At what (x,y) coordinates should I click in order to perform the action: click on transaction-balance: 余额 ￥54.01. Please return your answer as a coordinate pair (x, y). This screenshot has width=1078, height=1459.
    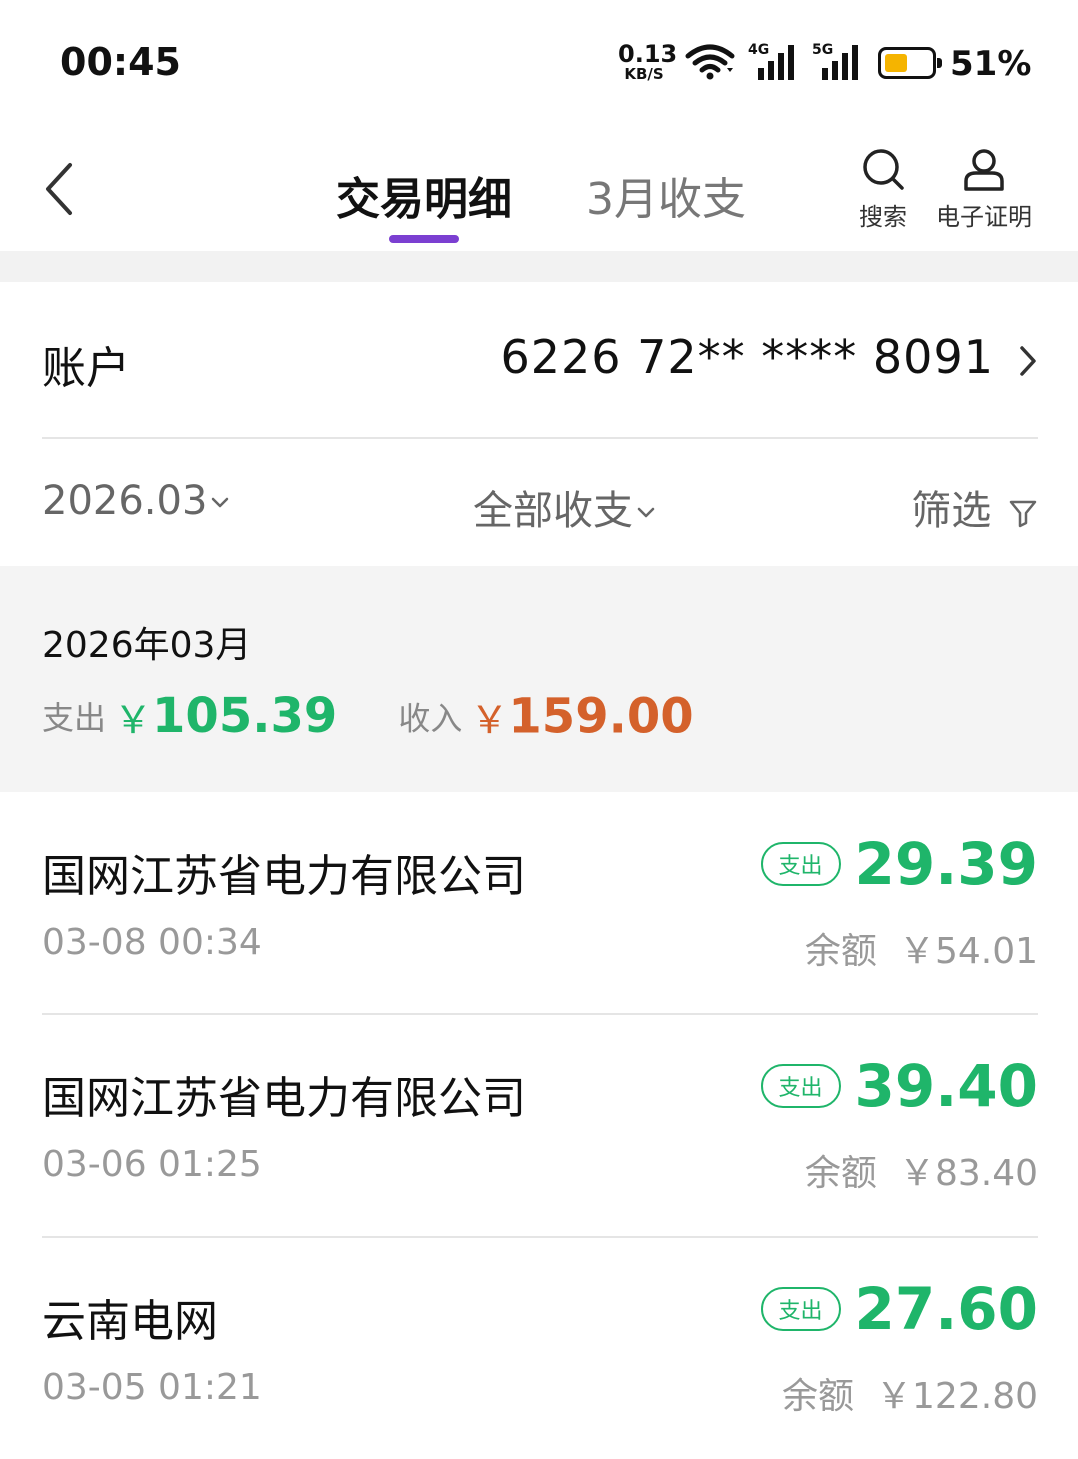
    Looking at the image, I should click on (921, 948).